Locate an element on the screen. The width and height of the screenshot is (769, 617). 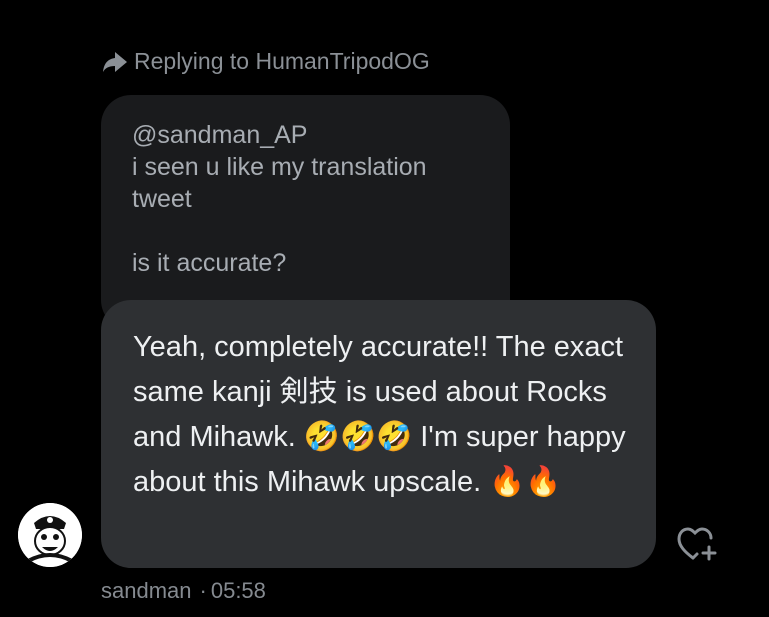
reply-arrow-icon is located at coordinates (115, 62).